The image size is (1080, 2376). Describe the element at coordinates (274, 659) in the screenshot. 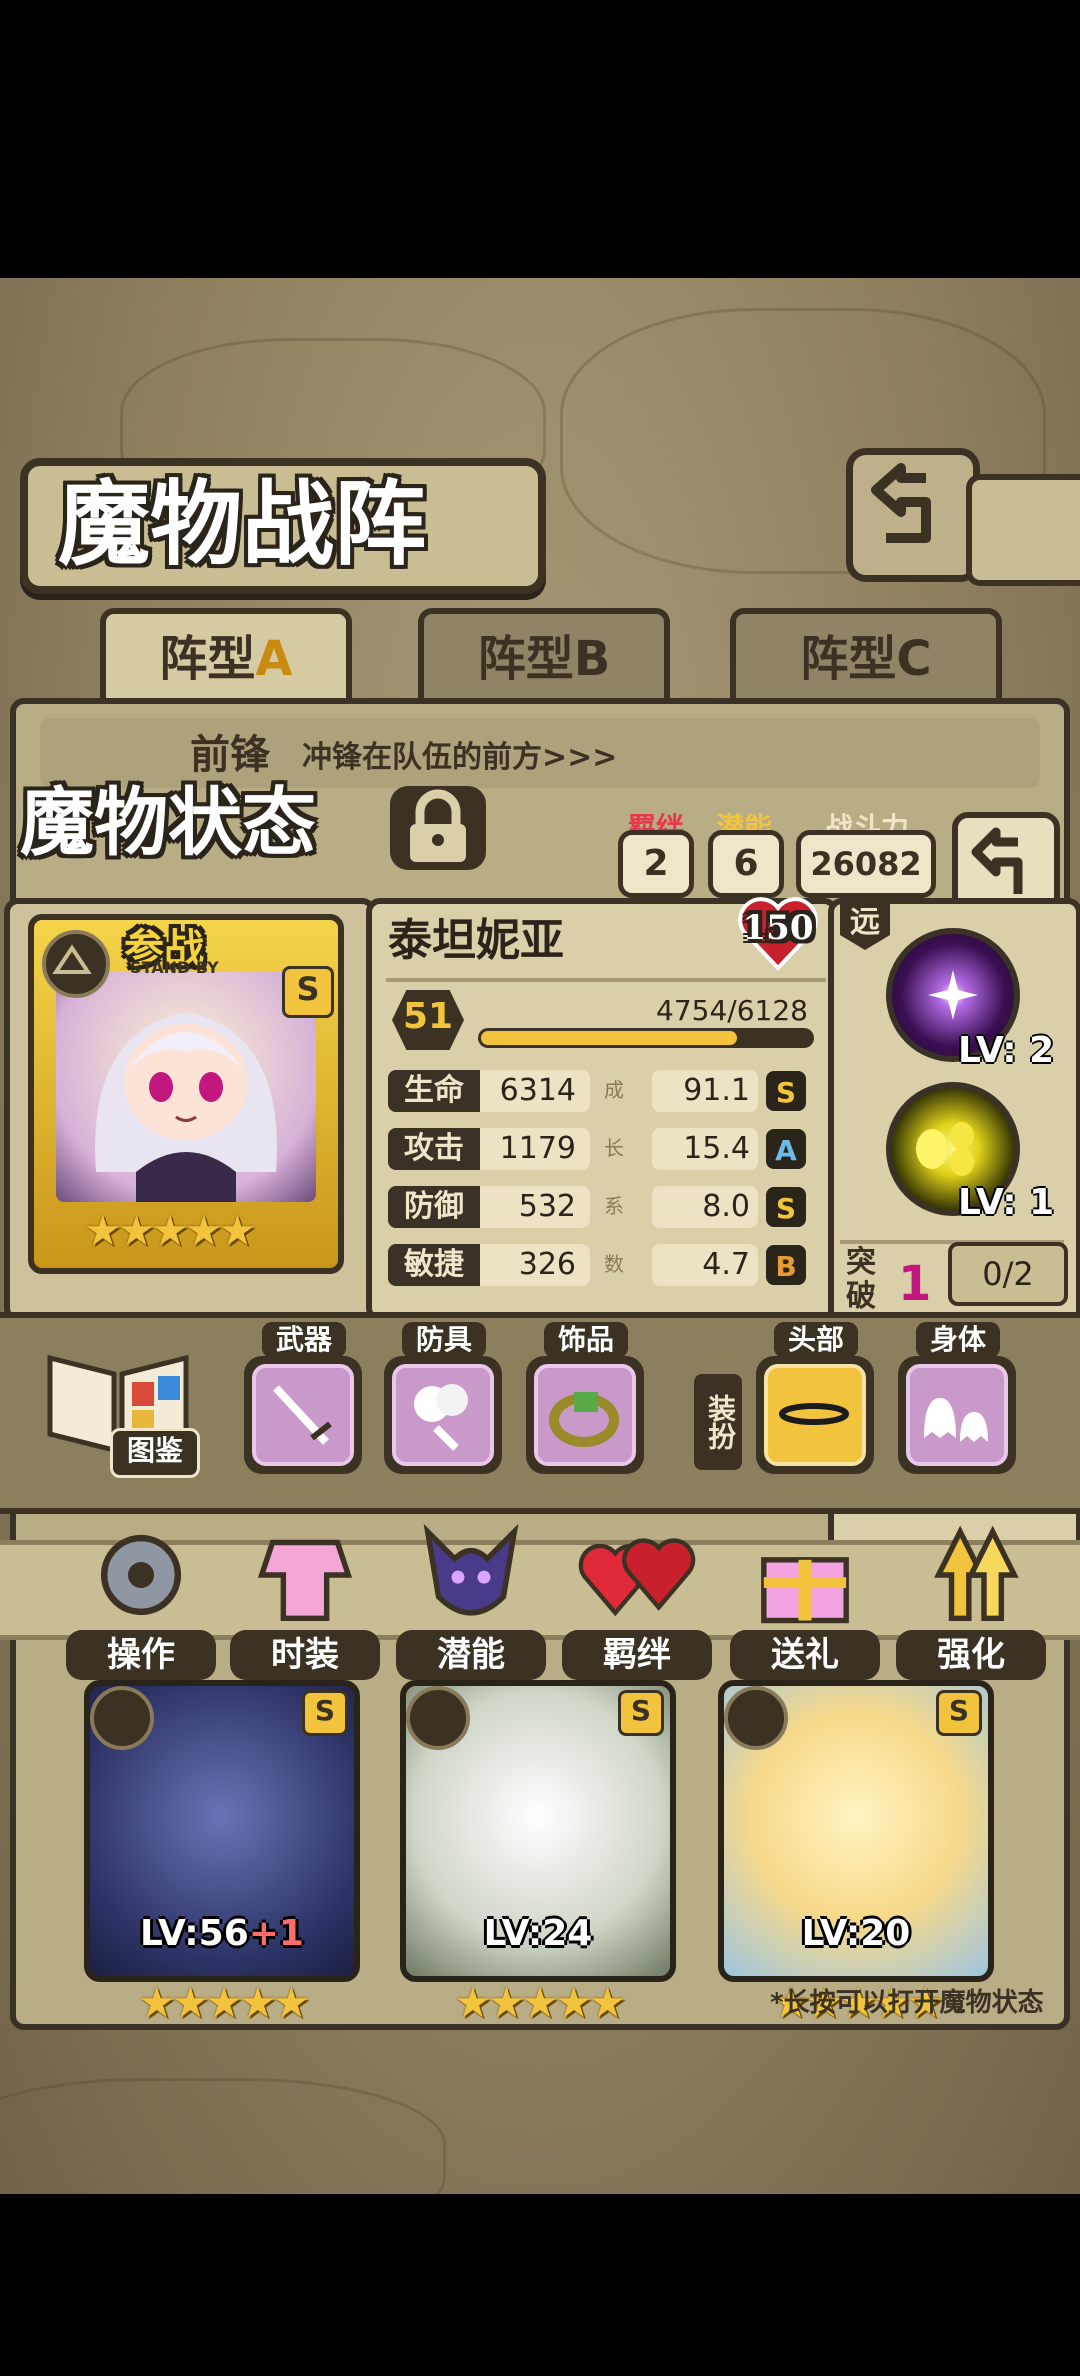

I see `tab-letter: A` at that location.